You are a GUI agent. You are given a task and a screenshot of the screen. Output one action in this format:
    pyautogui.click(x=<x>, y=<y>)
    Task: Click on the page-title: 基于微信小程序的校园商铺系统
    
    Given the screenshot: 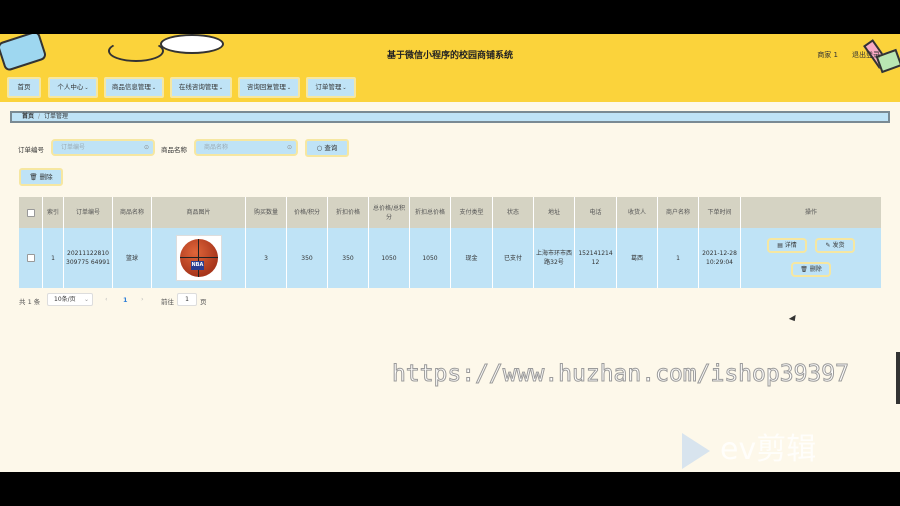 What is the action you would take?
    pyautogui.click(x=449, y=56)
    